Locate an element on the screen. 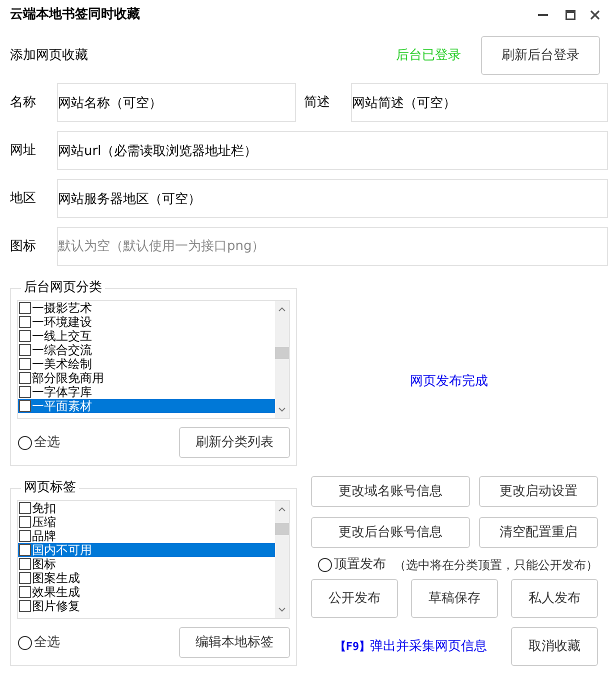  settings-button: 更改域名账号信息 is located at coordinates (390, 491).